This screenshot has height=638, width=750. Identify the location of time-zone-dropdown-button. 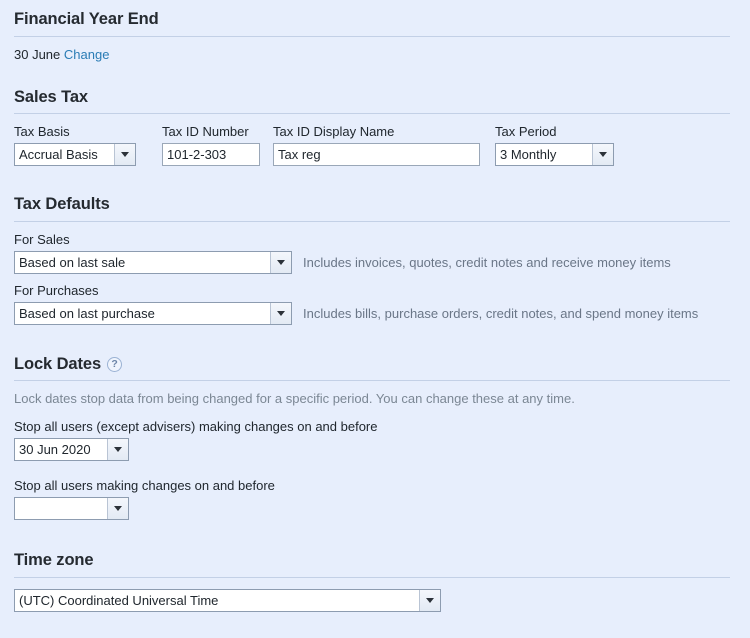
(429, 600).